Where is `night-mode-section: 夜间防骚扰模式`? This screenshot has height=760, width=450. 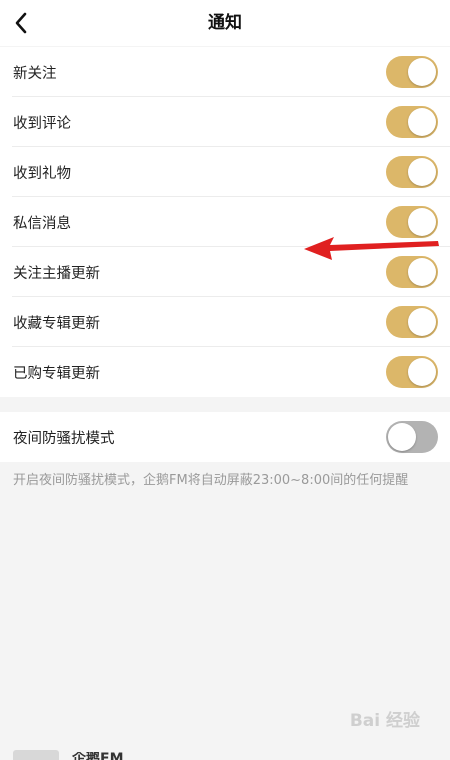
night-mode-section: 夜间防骚扰模式 is located at coordinates (225, 437).